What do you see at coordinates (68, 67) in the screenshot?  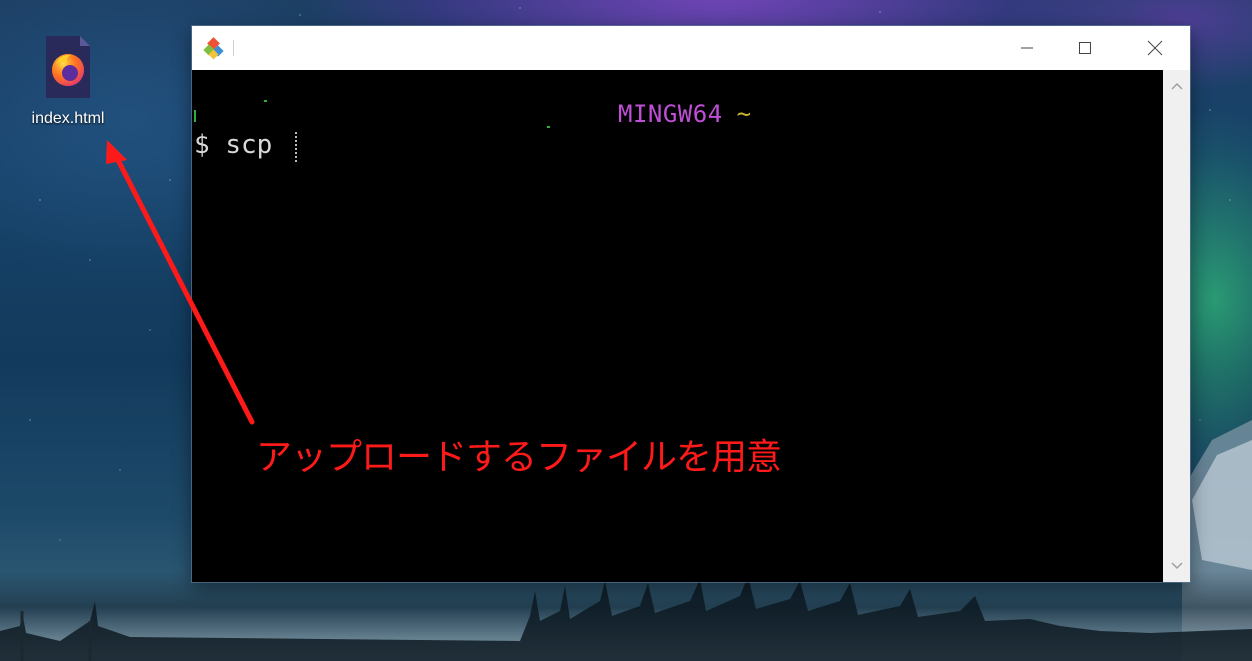 I see `firefox-html-file-icon` at bounding box center [68, 67].